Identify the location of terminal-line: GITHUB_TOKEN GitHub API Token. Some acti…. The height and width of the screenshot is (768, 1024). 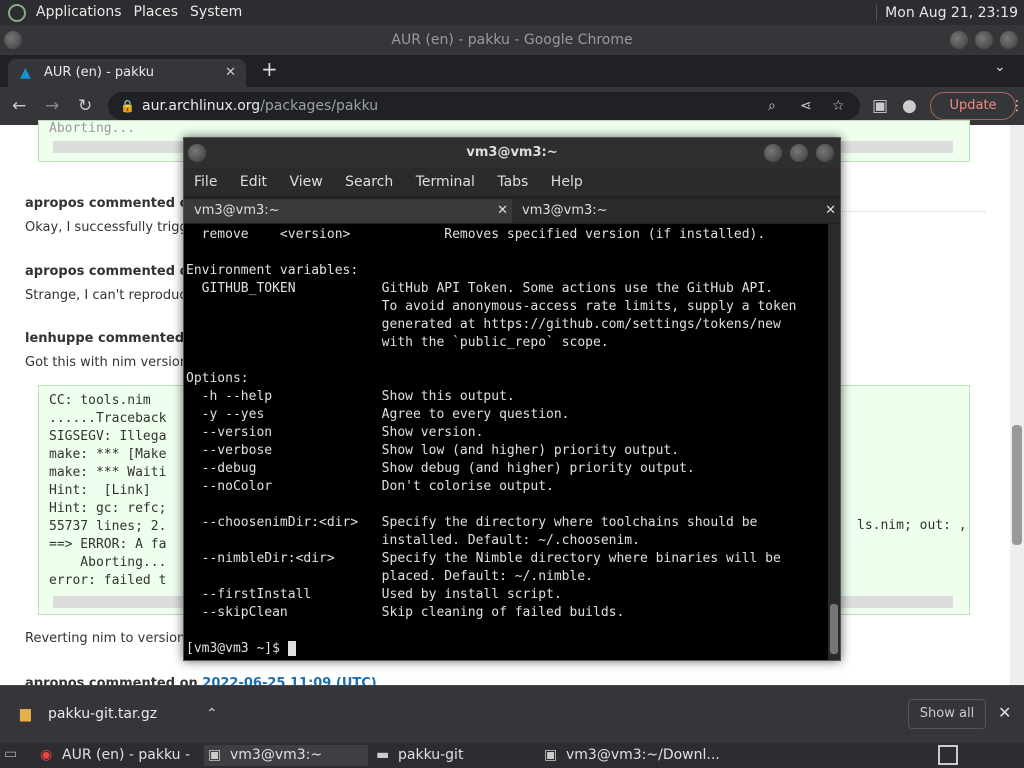
(479, 288).